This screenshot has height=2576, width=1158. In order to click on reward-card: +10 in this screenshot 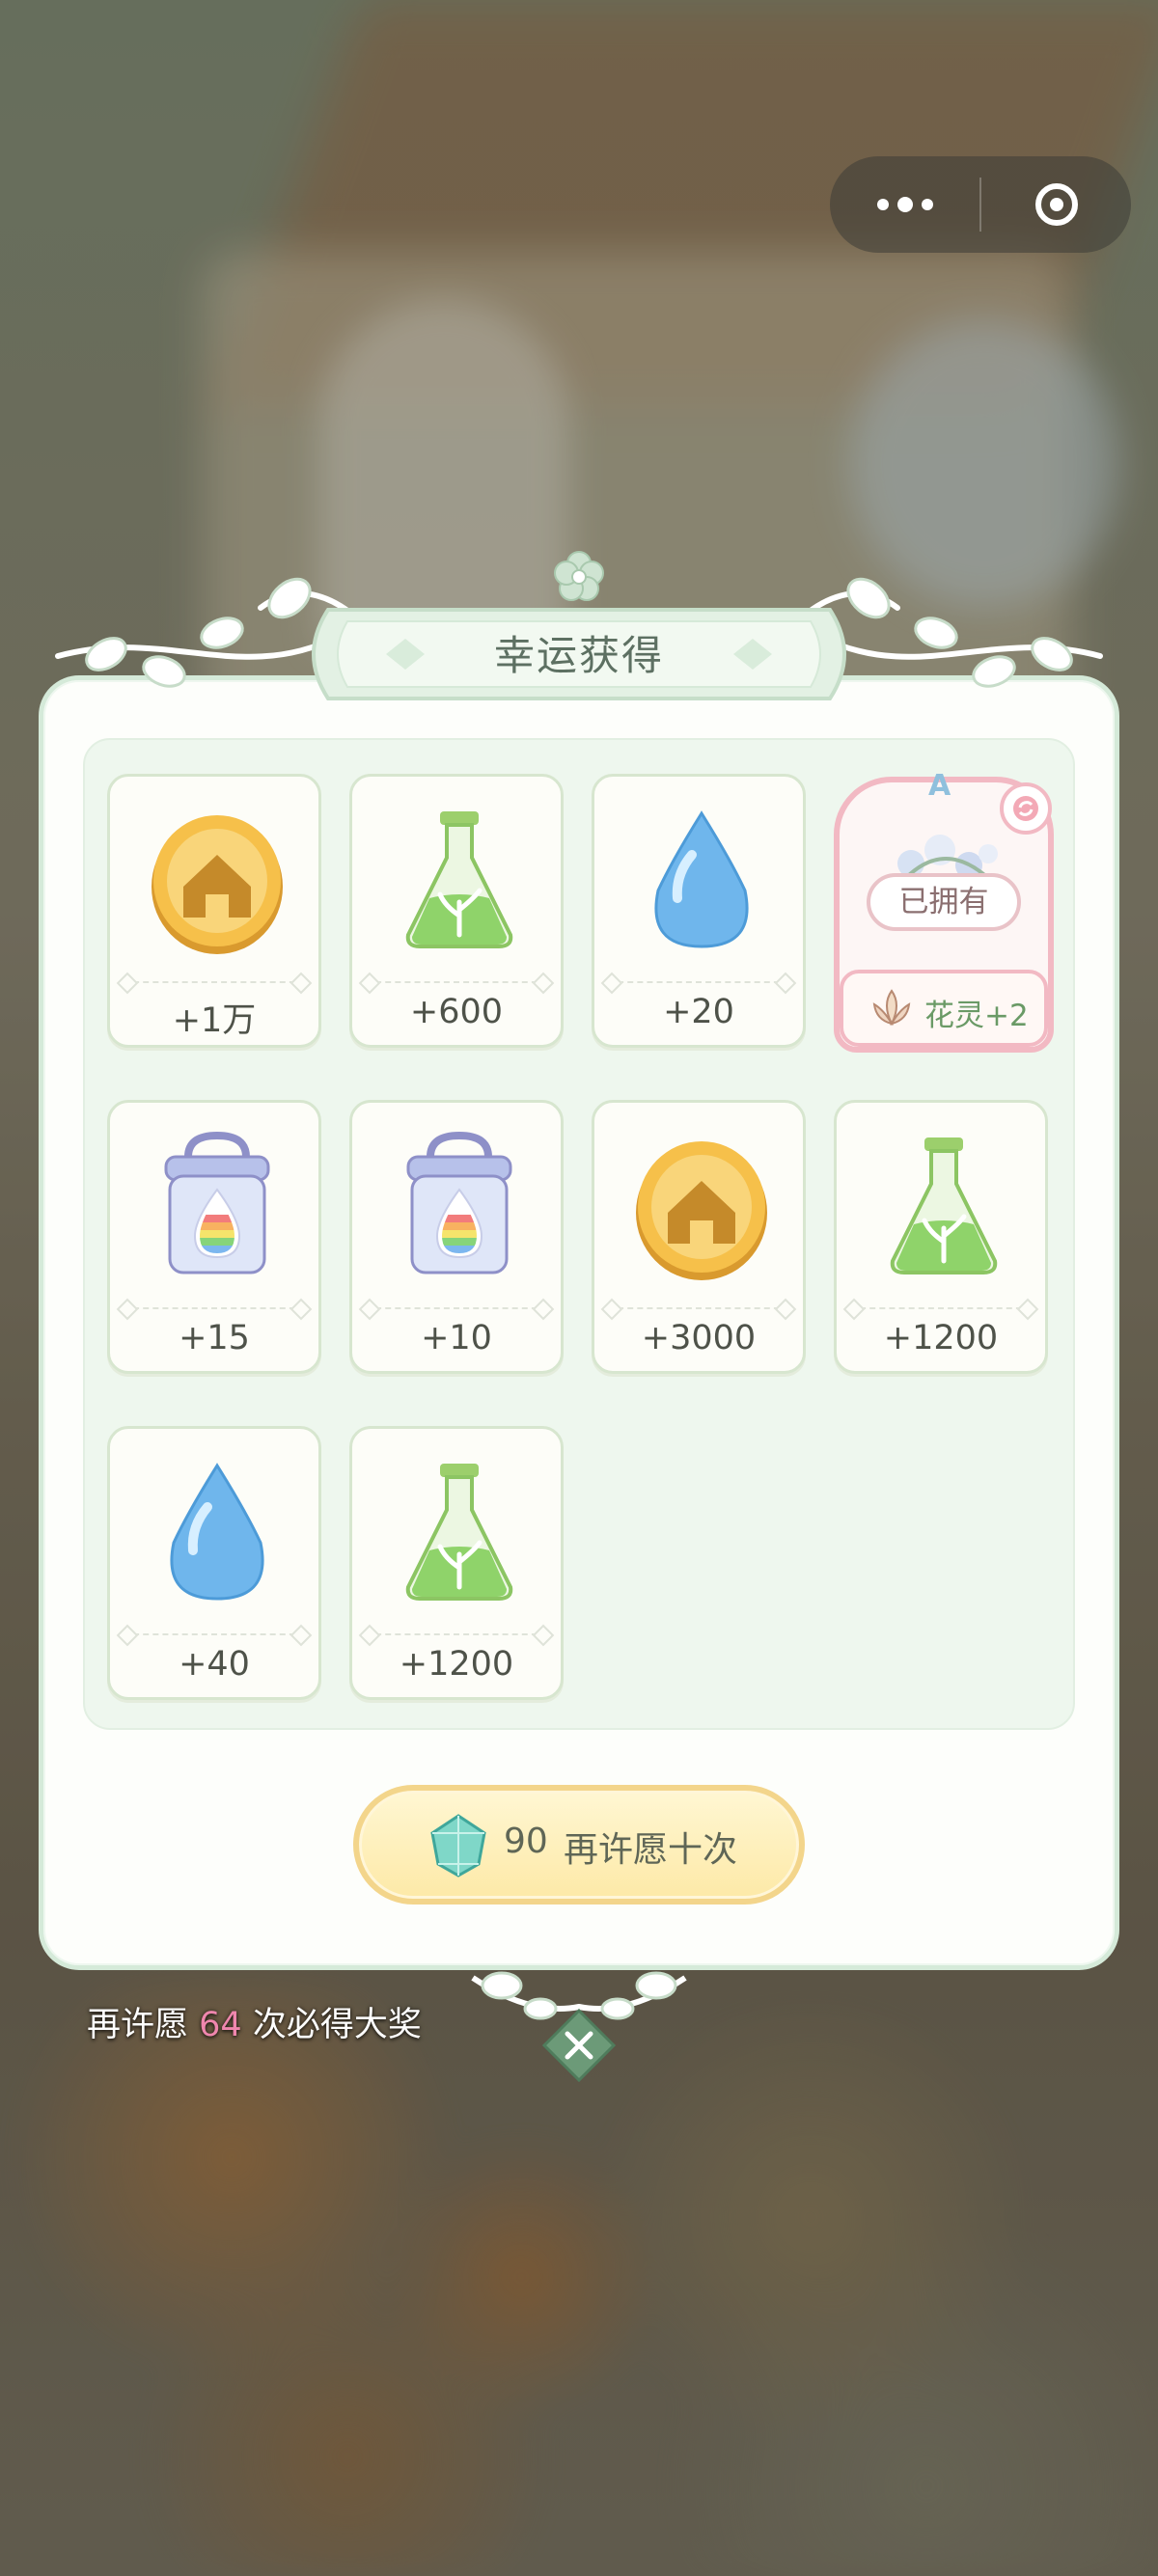, I will do `click(456, 1237)`.